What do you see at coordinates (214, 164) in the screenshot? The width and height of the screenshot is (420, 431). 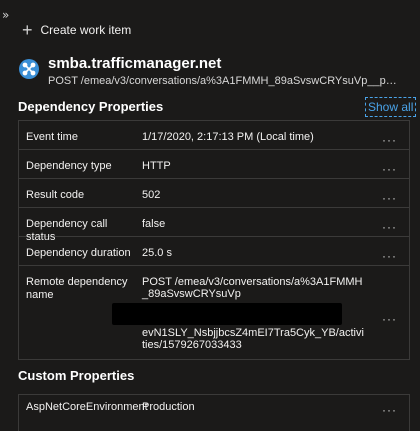 I see `table-row: Dependency type HTTP ···` at bounding box center [214, 164].